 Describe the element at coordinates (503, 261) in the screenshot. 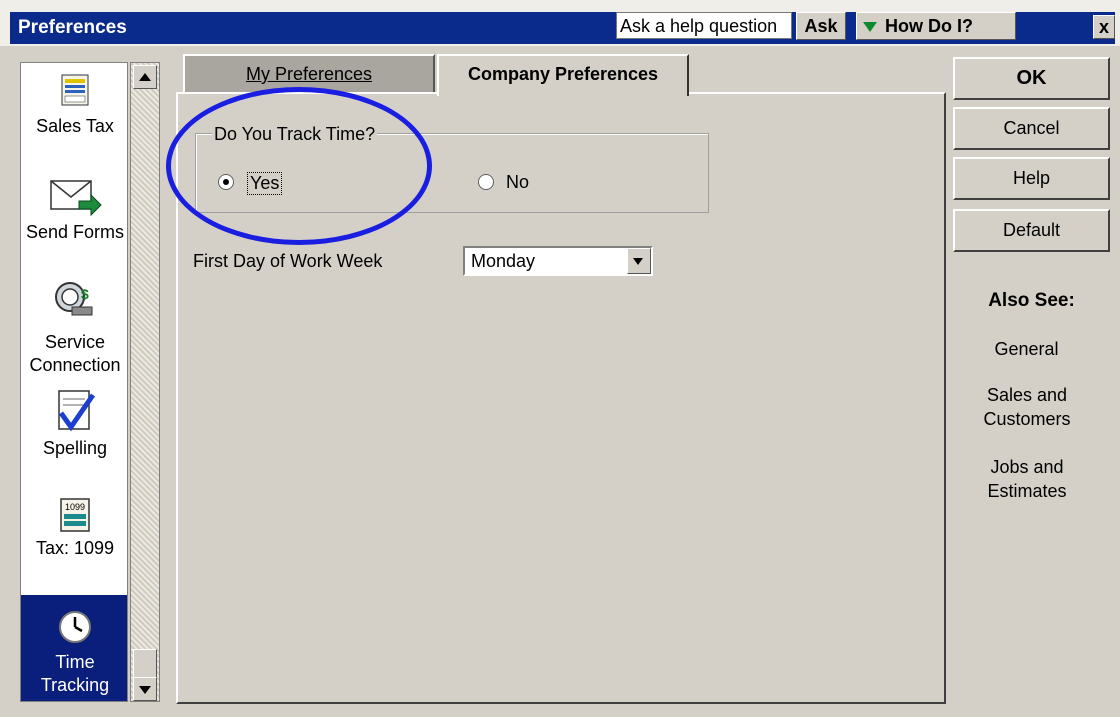

I see `work-week-value: Monday` at that location.